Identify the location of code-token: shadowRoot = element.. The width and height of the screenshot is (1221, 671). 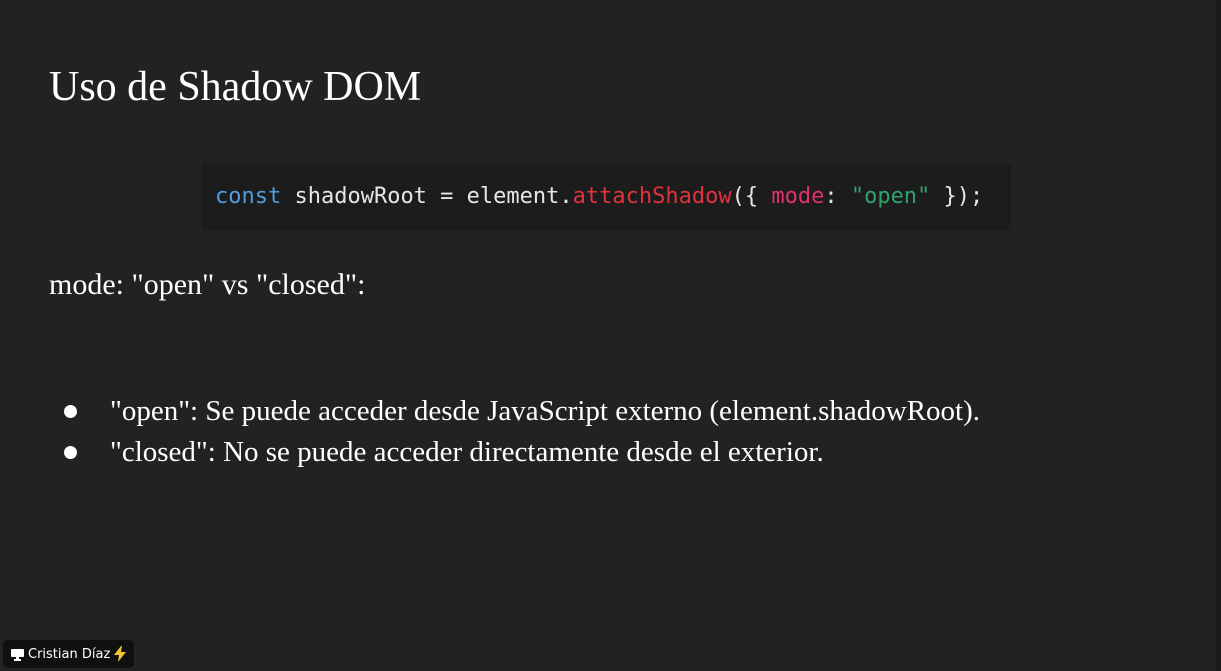
(427, 196).